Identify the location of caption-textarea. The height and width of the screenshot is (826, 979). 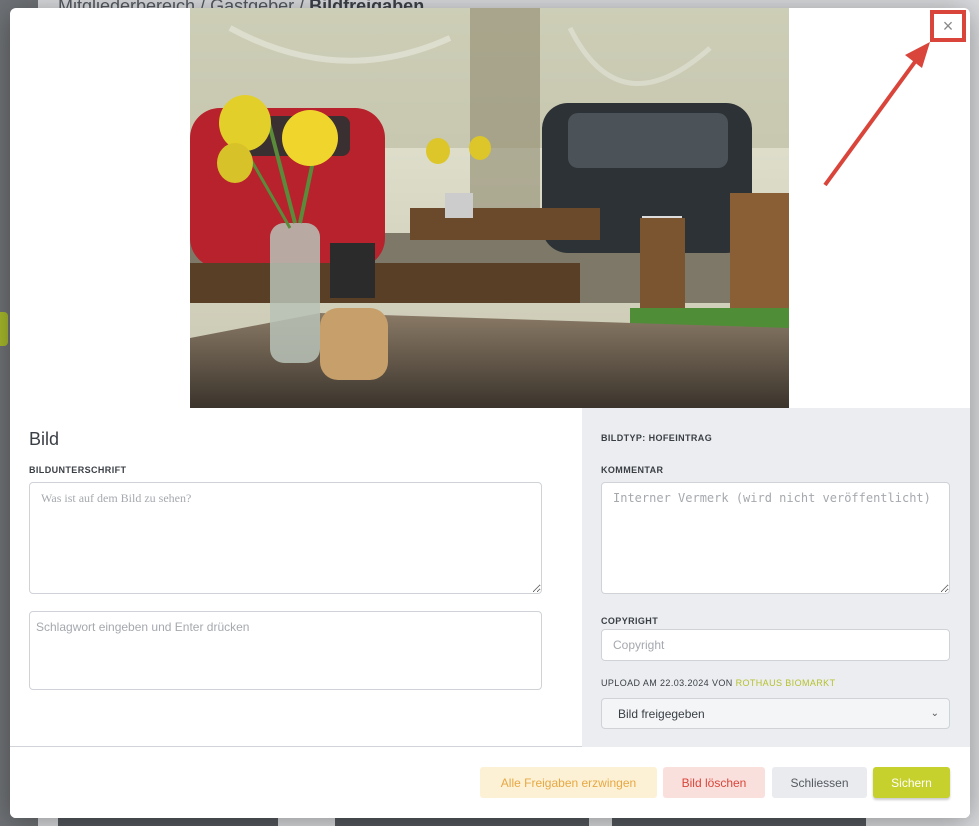
(285, 538).